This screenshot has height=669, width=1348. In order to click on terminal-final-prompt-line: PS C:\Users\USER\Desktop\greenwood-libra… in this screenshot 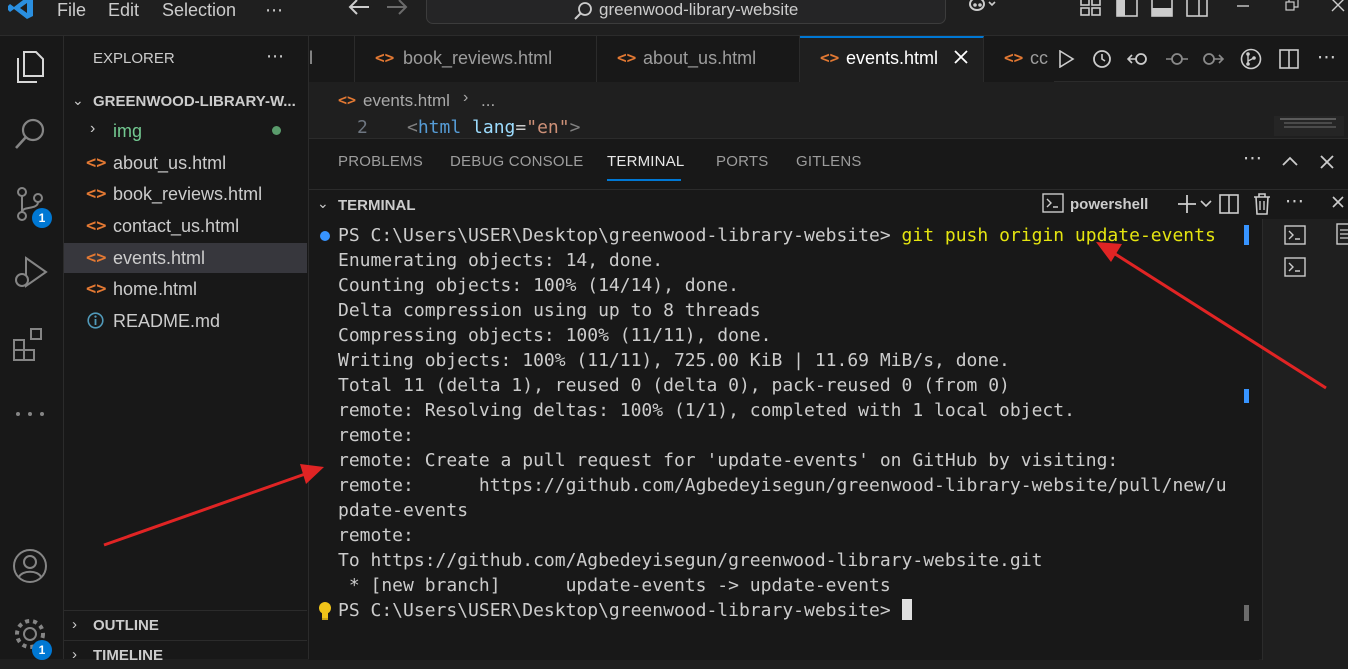, I will do `click(625, 610)`.